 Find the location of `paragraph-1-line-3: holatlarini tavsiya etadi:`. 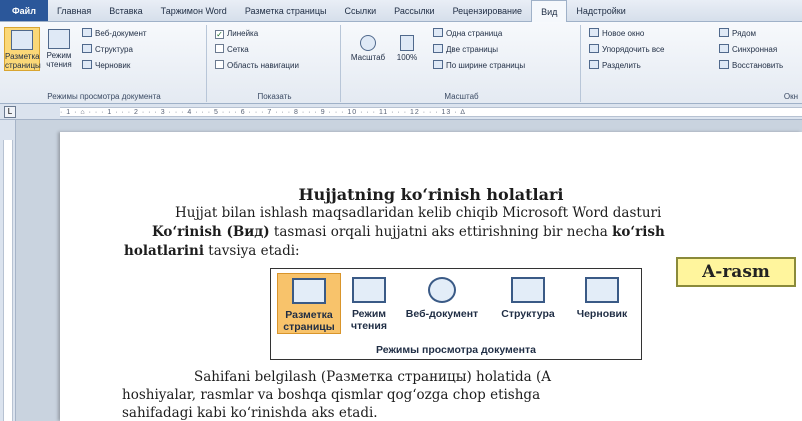

paragraph-1-line-3: holatlarini tavsiya etadi: is located at coordinates (212, 251).